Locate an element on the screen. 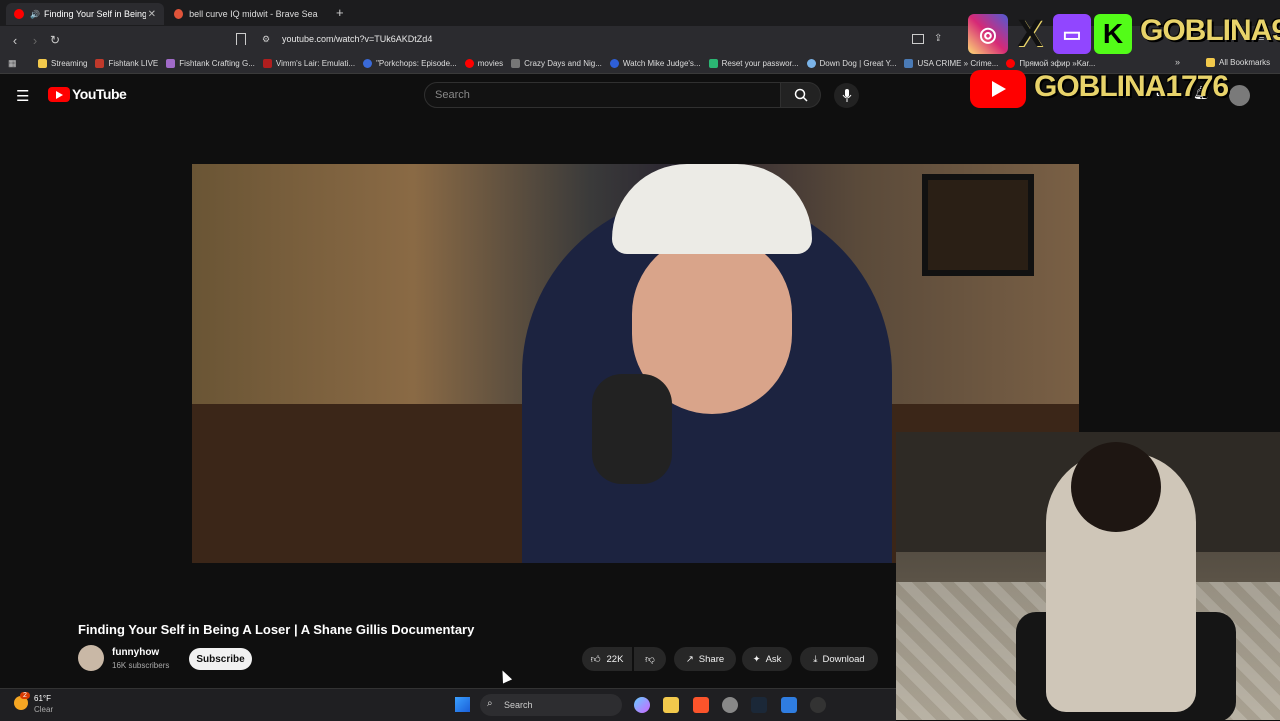 The height and width of the screenshot is (721, 1280). download-button: ⤓ Download is located at coordinates (839, 659).